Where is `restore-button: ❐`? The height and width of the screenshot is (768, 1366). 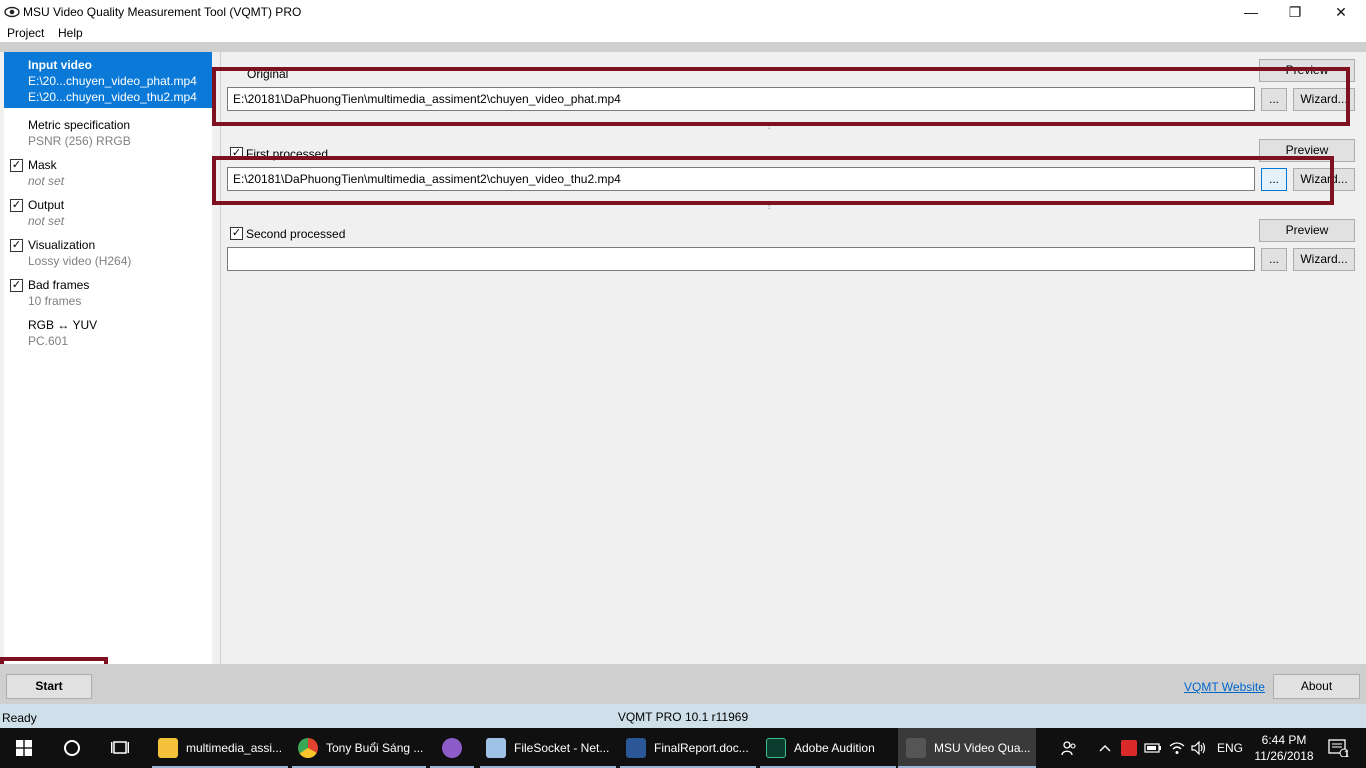 restore-button: ❐ is located at coordinates (1295, 12).